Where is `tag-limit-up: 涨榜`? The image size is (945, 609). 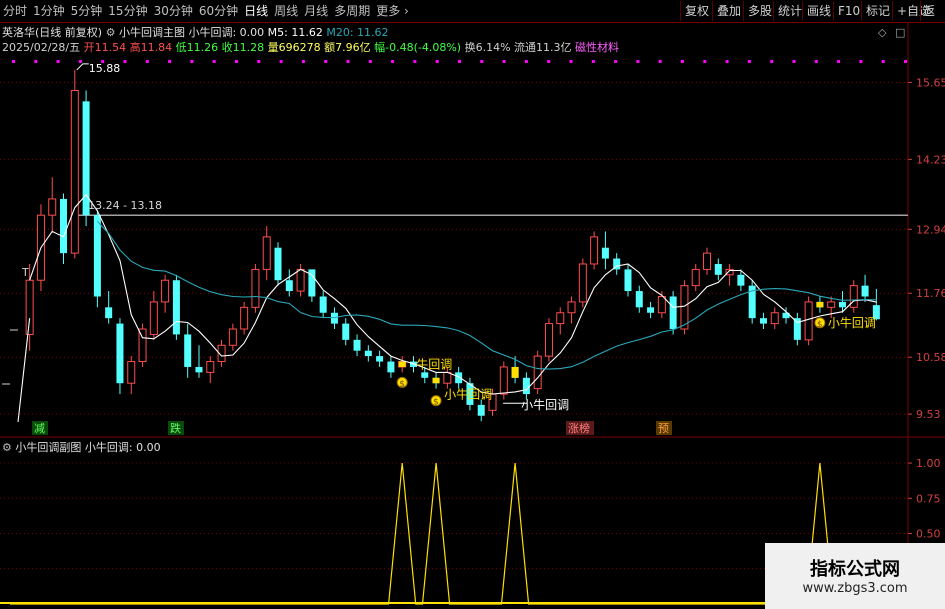 tag-limit-up: 涨榜 is located at coordinates (579, 428).